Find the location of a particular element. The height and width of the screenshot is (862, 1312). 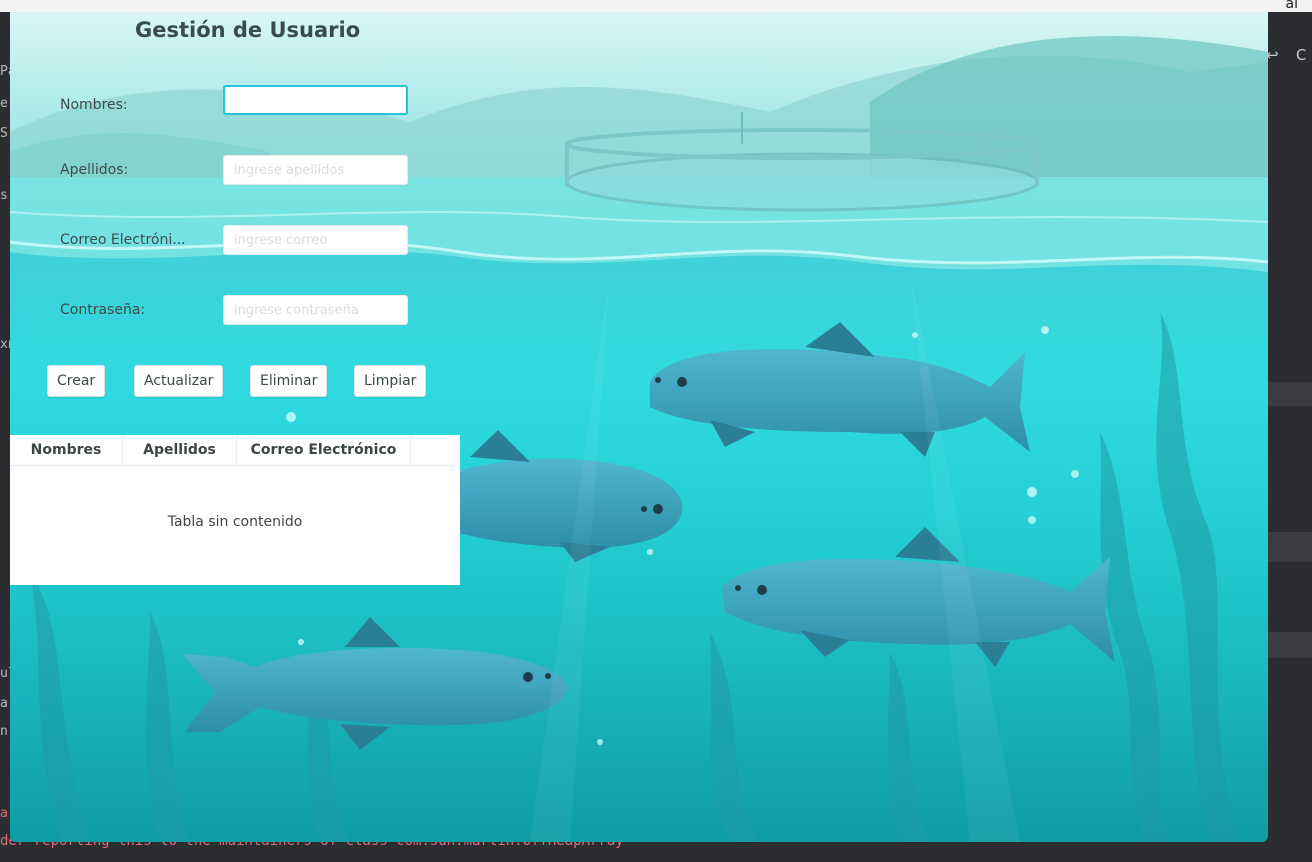

column-header-nombres: Nombres is located at coordinates (66, 450).